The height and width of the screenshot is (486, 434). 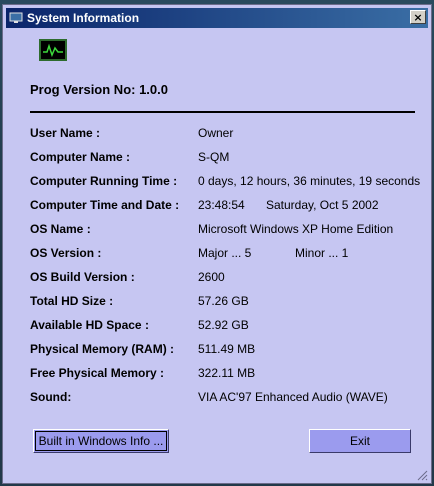 I want to click on physical-memory-label: Physical Memory (RAM) :, so click(x=102, y=349).